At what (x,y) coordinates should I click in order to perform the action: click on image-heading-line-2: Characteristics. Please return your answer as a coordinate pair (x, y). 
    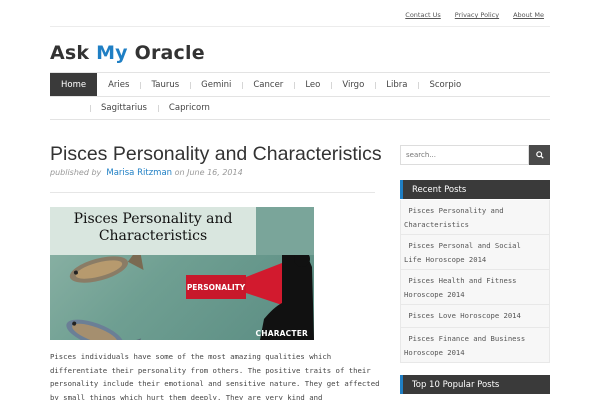
    Looking at the image, I should click on (153, 236).